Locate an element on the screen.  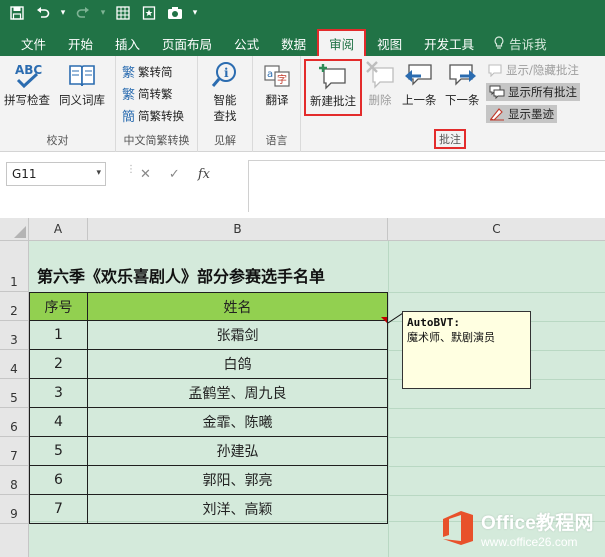
header-cell-index: 序号 is located at coordinates (58, 306).